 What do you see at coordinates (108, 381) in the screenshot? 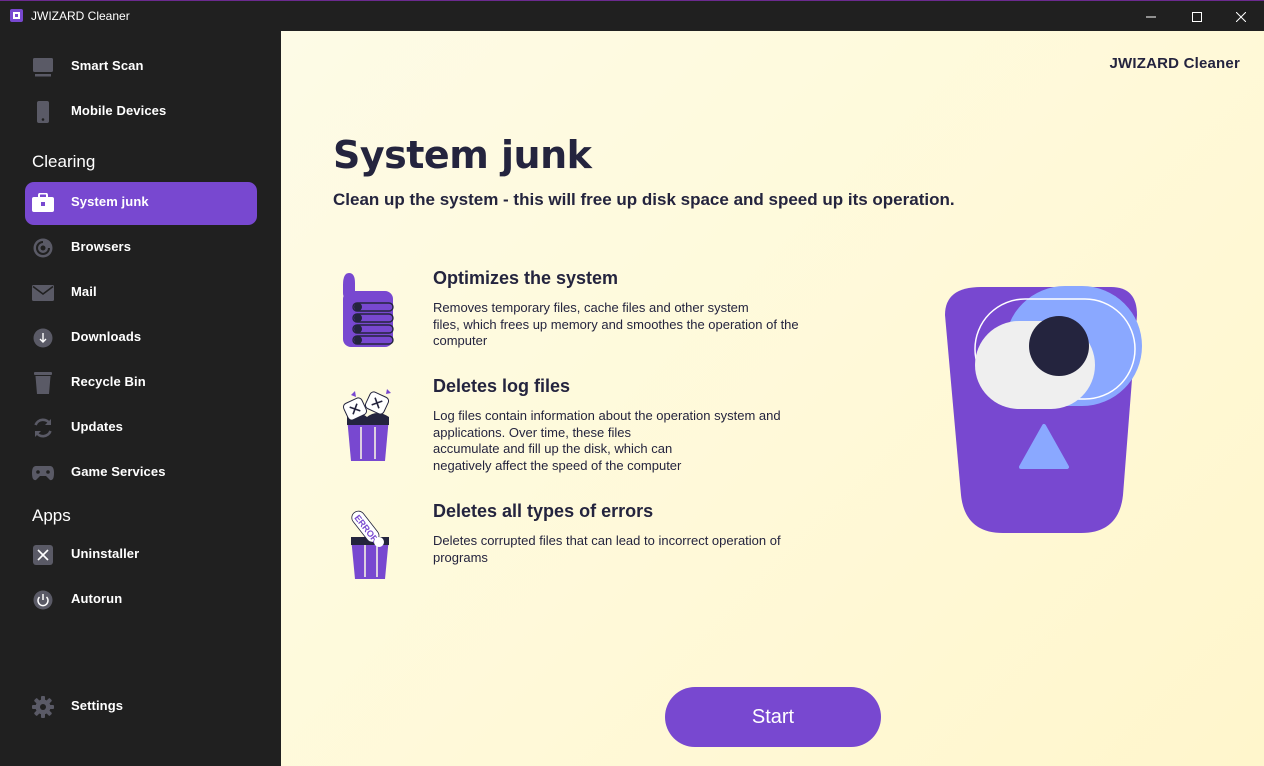
I see `sidebar-item-label: Recycle Bin` at bounding box center [108, 381].